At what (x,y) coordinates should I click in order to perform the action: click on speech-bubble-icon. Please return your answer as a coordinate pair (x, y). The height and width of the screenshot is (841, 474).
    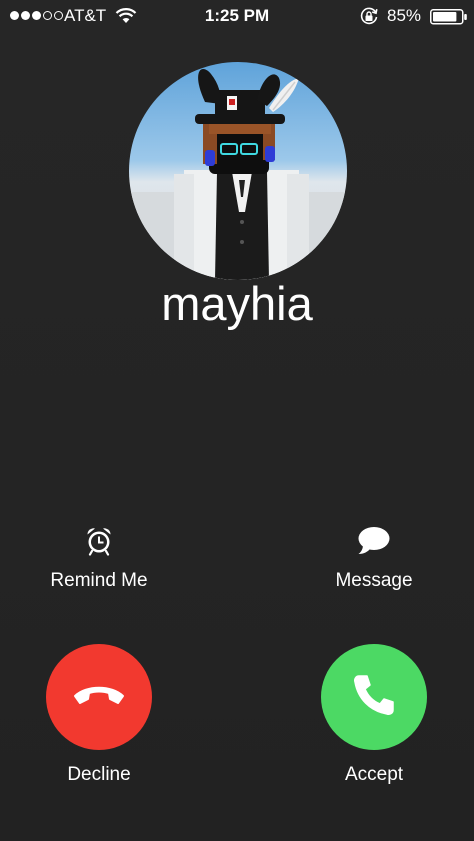
    Looking at the image, I should click on (374, 543).